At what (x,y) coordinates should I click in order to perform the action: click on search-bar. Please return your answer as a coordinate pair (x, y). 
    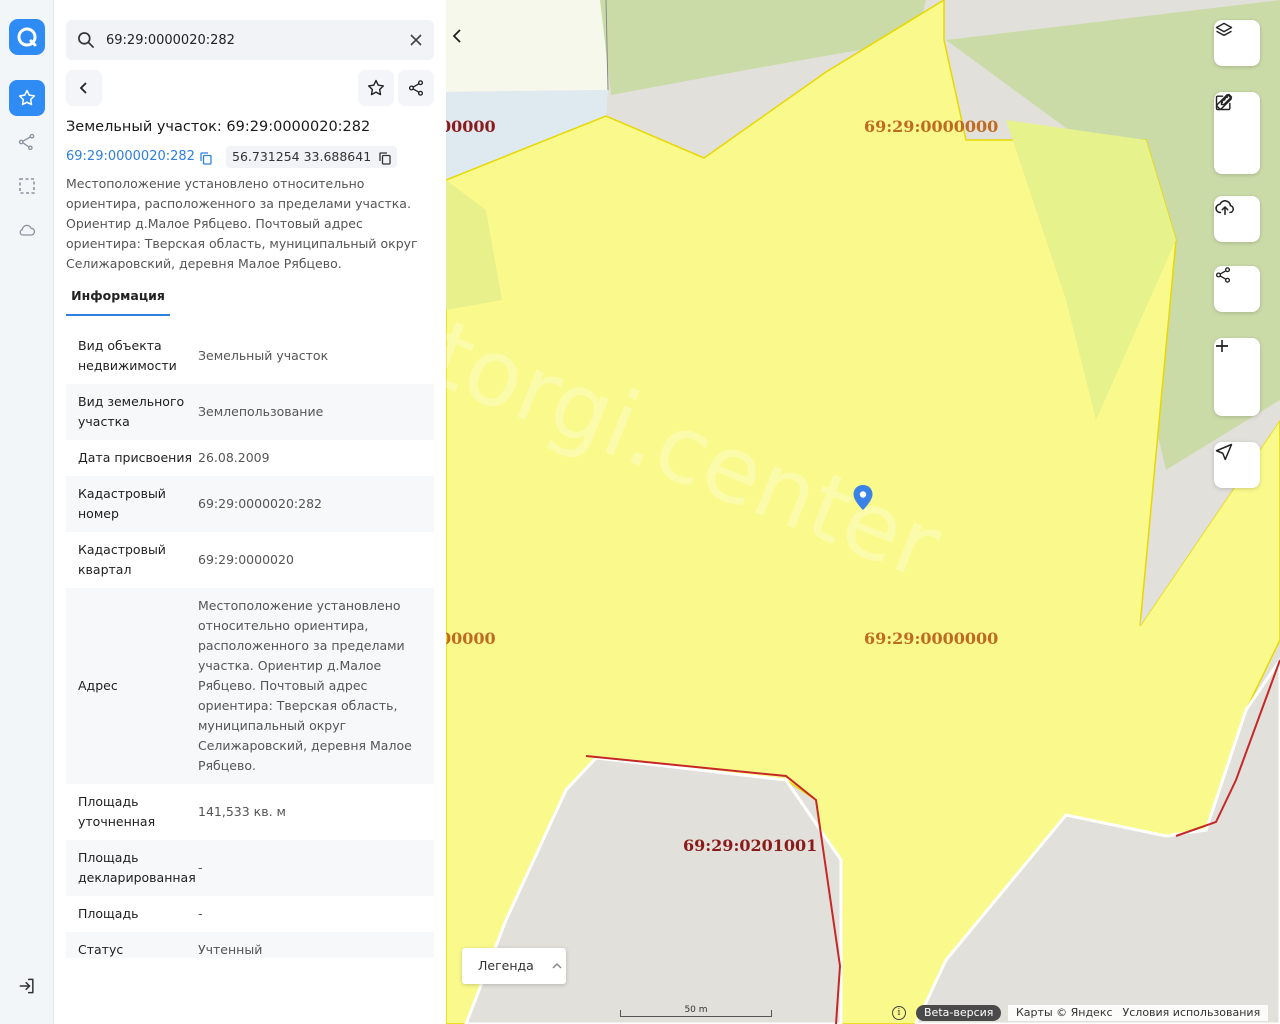
    Looking at the image, I should click on (250, 40).